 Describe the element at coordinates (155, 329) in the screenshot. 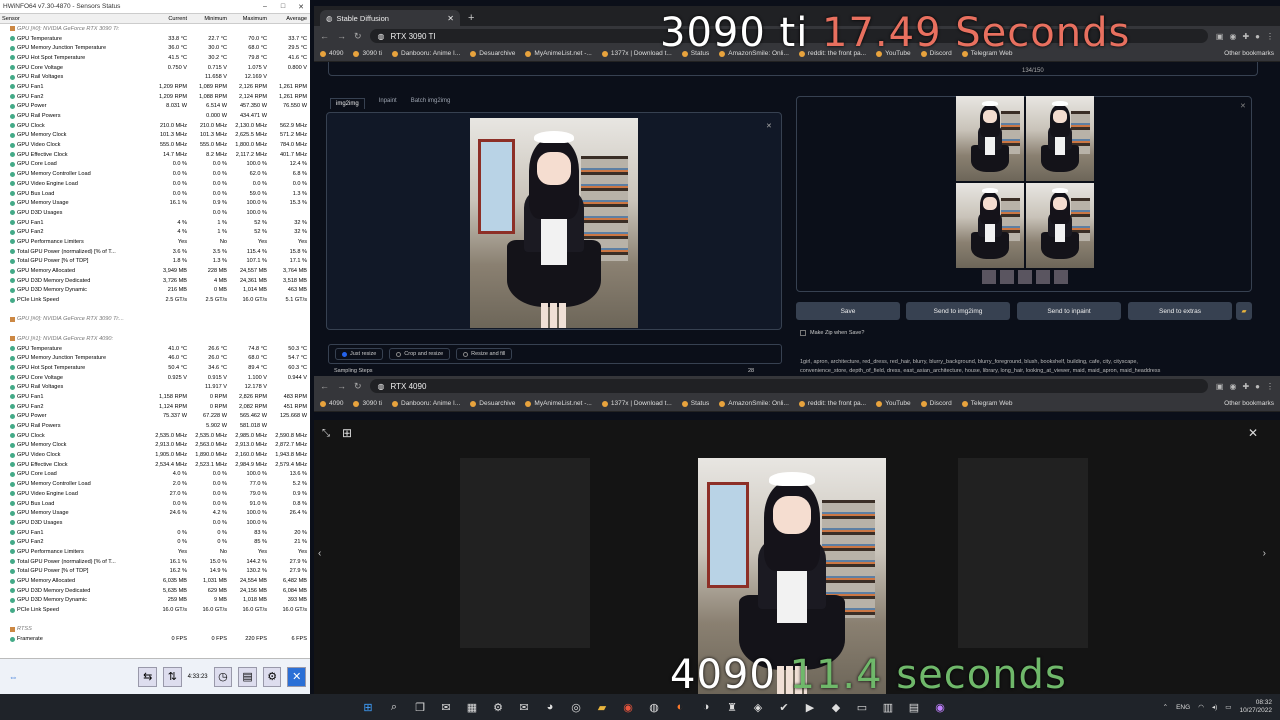

I see `sensor-row` at that location.